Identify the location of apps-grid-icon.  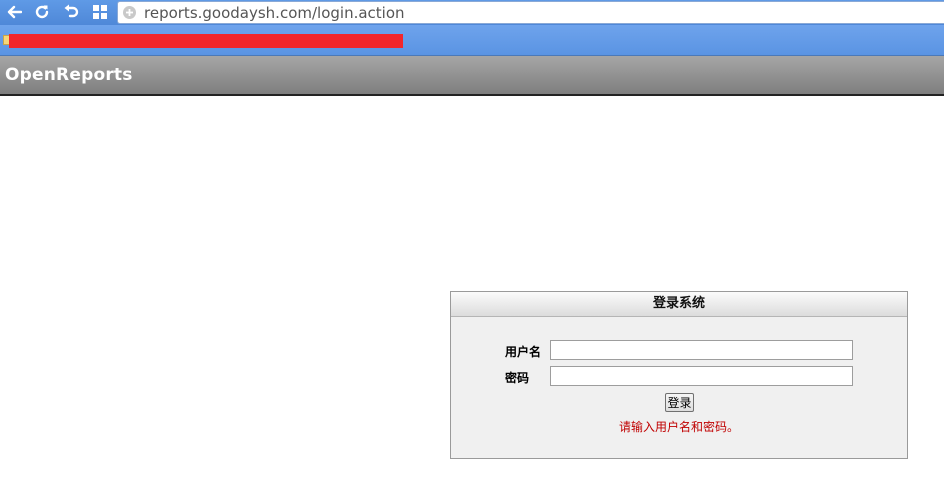
(100, 12).